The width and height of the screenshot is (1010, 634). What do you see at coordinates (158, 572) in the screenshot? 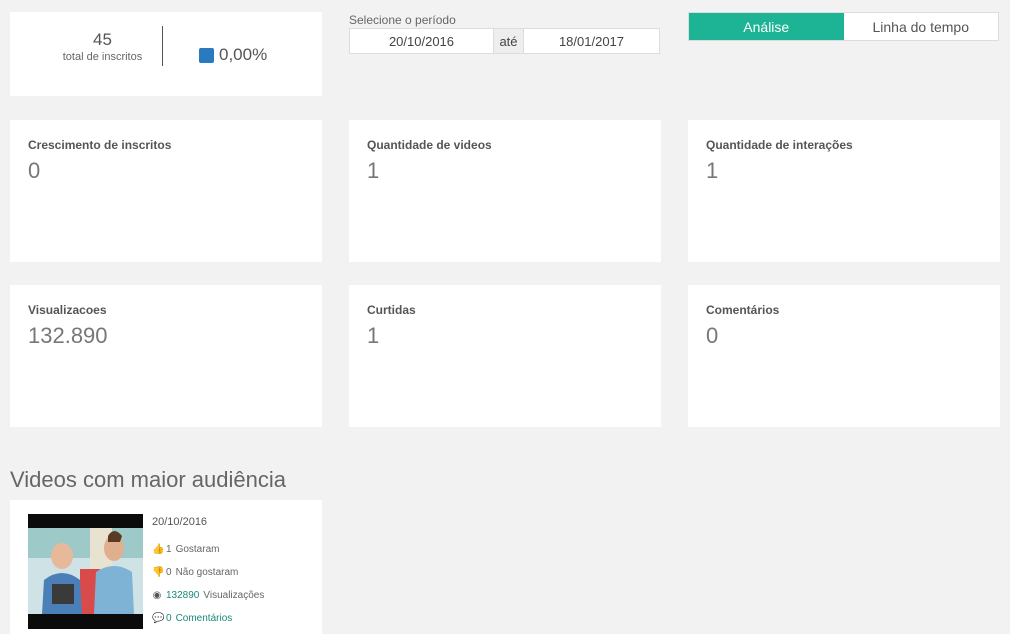
I see `thumbs-down-icon: 👎` at bounding box center [158, 572].